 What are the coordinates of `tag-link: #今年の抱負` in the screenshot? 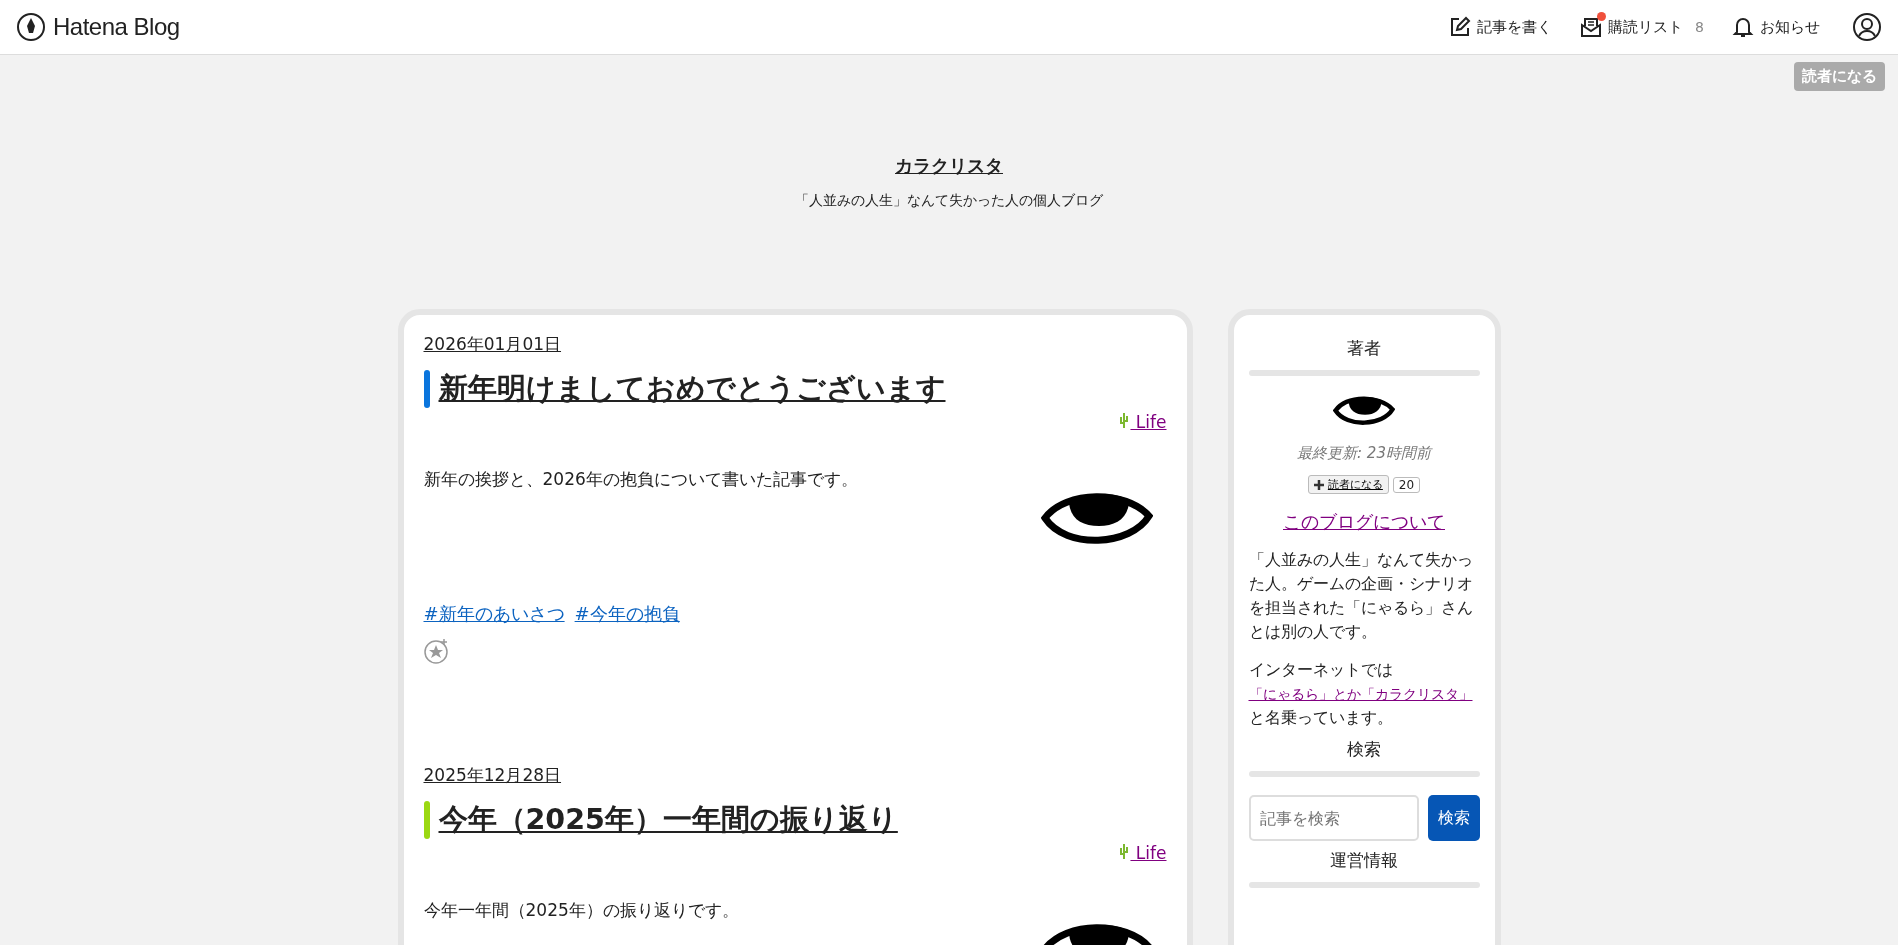 It's located at (627, 614).